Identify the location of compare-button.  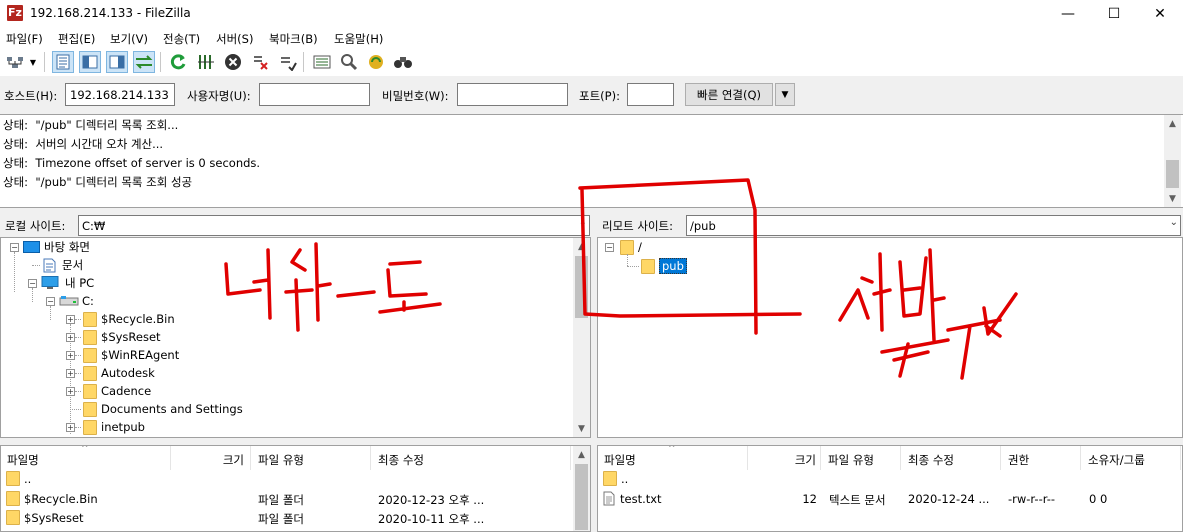
(349, 62).